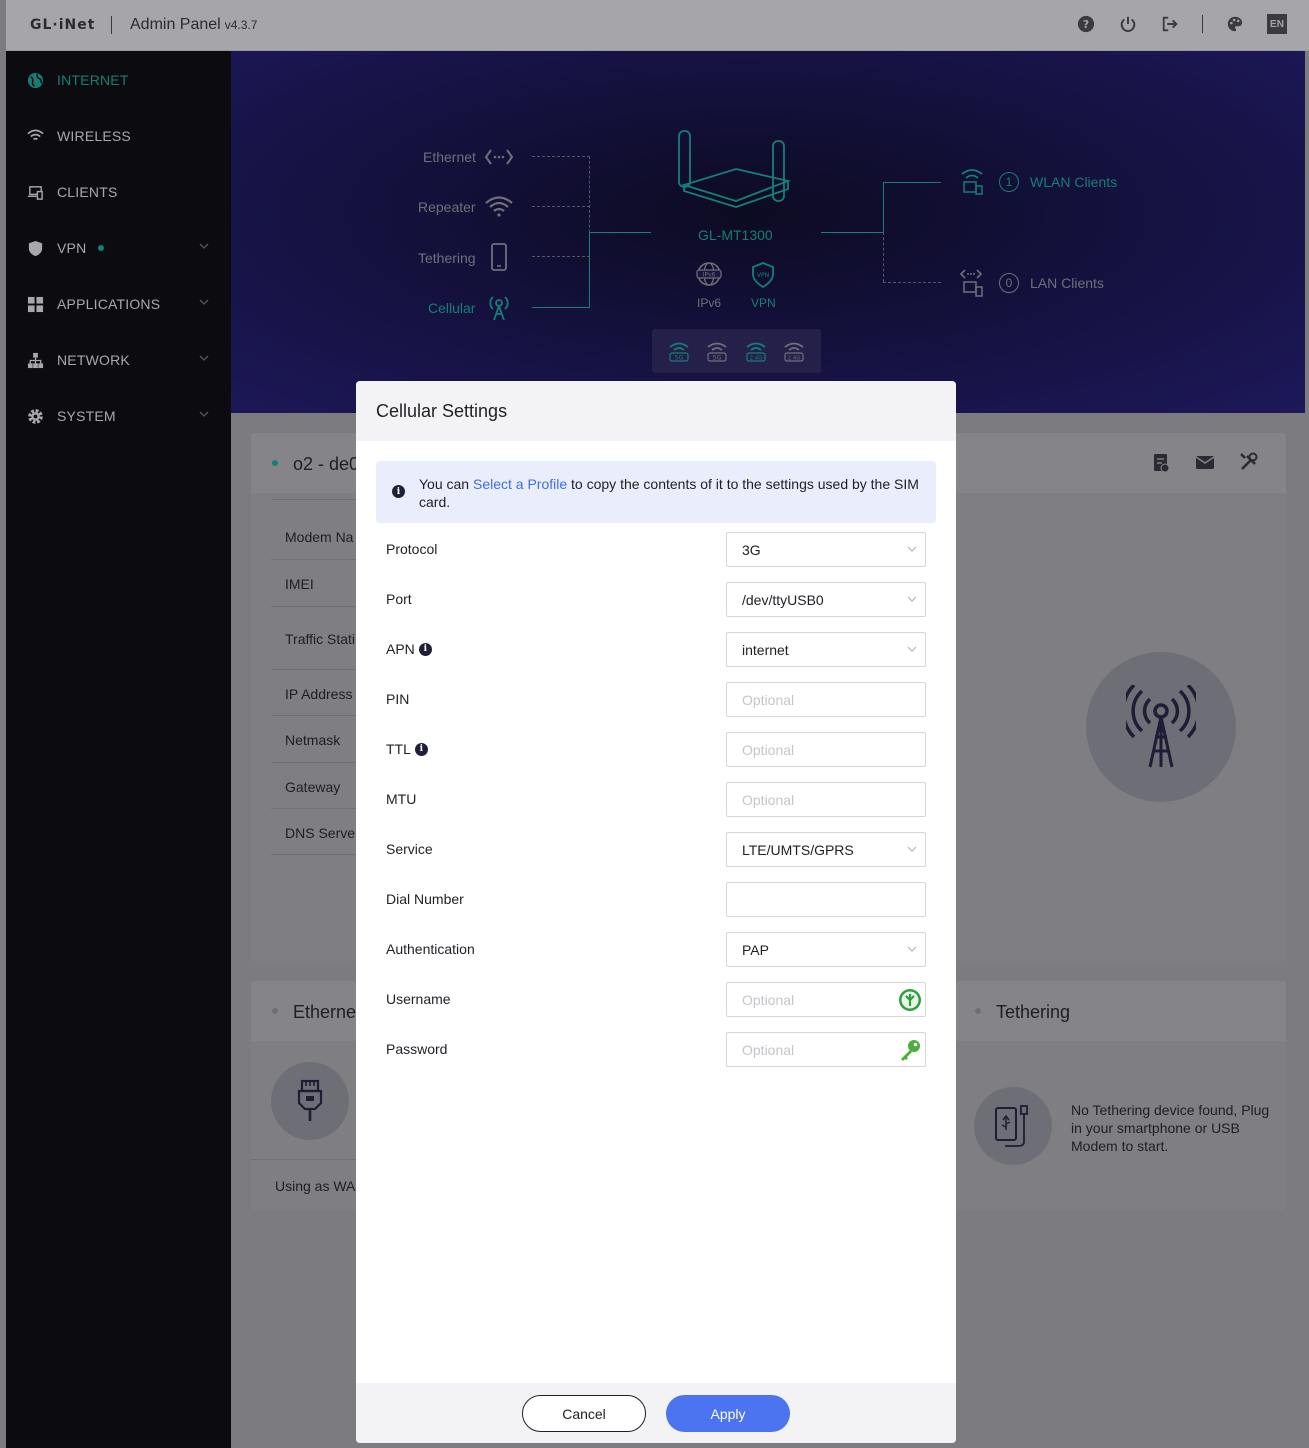  I want to click on wifi-24g-icon: 2.4G, so click(756, 351).